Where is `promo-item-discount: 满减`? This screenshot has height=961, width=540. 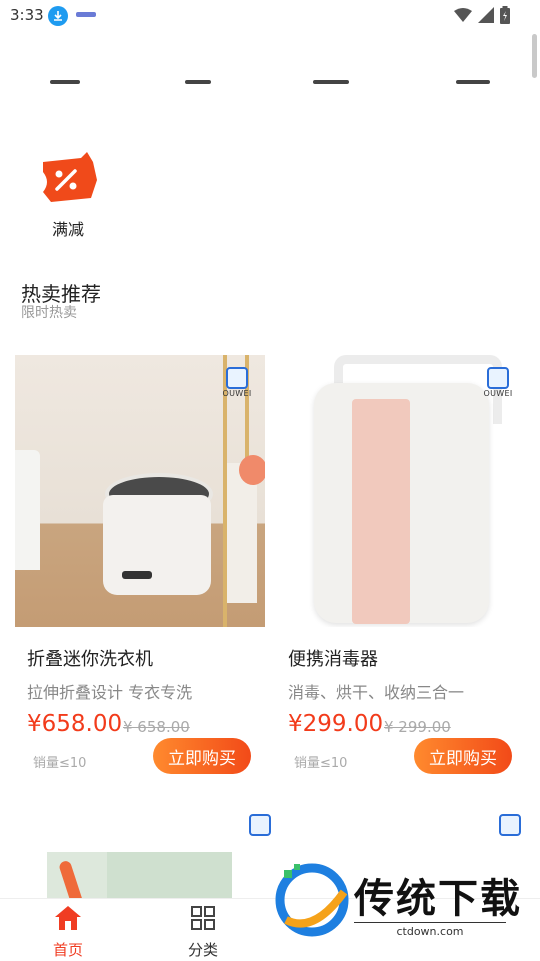
promo-item-discount: 满减 is located at coordinates (68, 196).